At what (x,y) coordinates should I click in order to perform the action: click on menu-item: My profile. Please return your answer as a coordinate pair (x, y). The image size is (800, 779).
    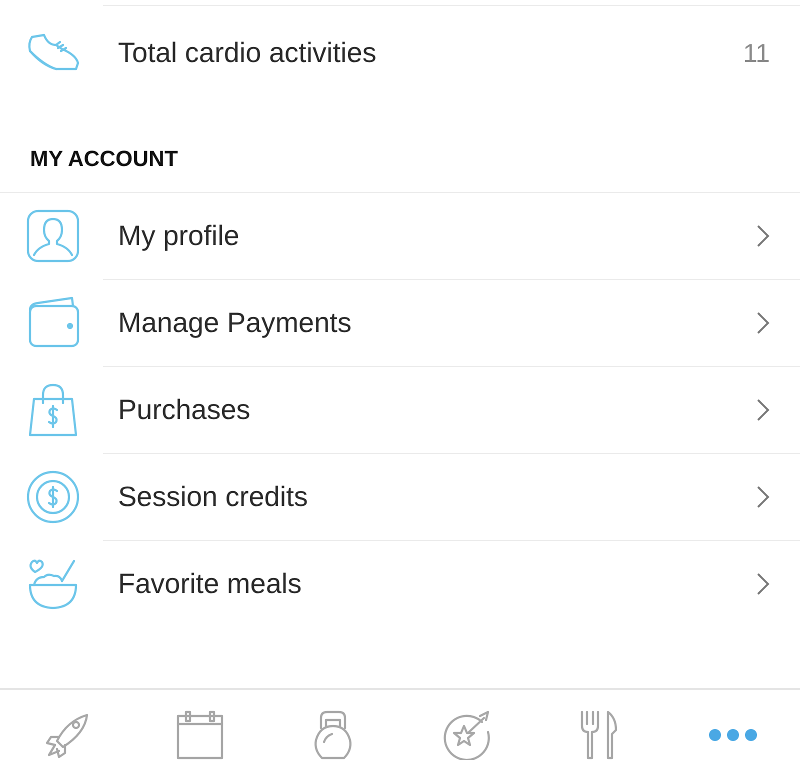
    Looking at the image, I should click on (400, 236).